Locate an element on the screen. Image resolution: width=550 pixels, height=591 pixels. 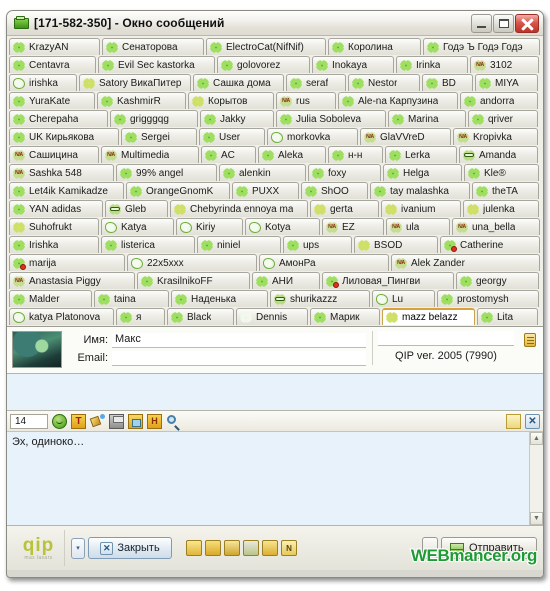
send-button: Отправить is located at coordinates (489, 548).